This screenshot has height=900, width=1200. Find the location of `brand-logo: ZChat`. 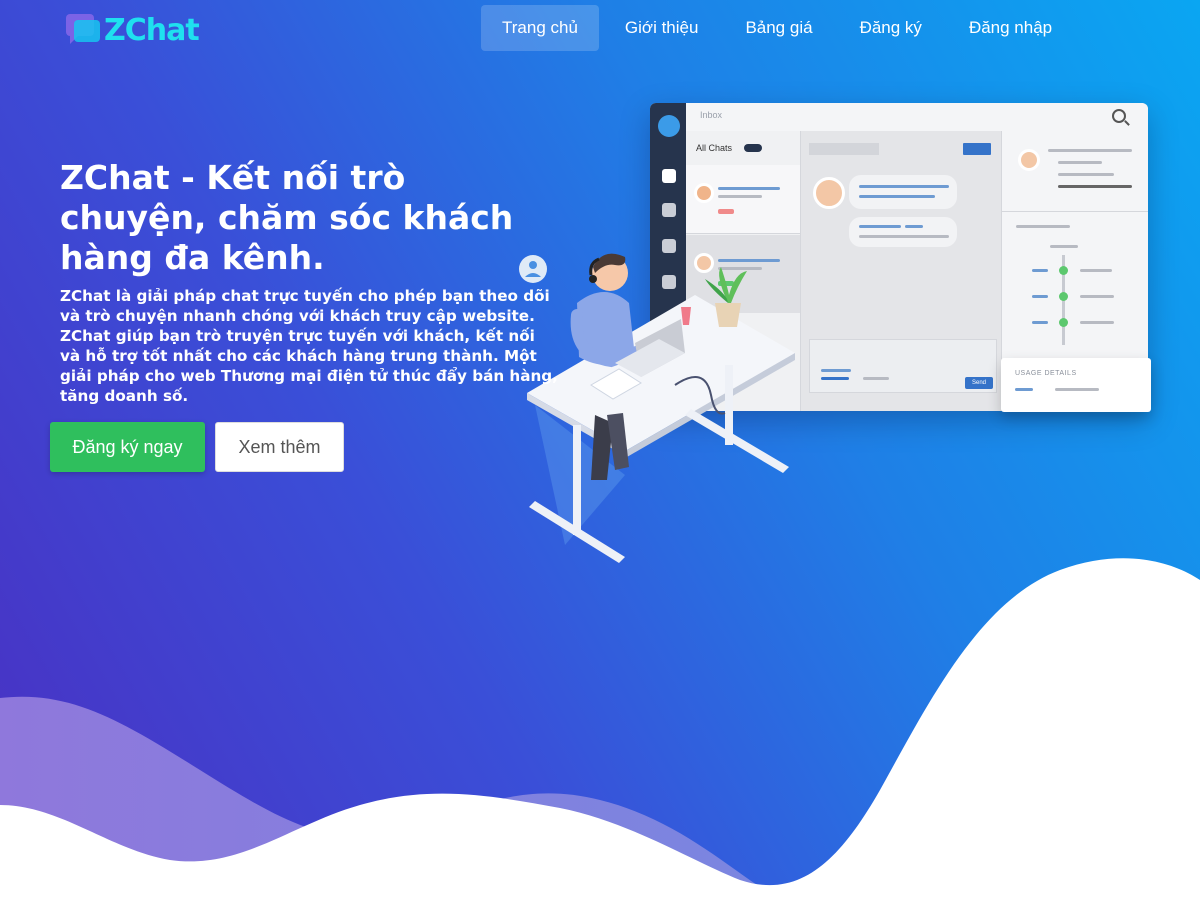

brand-logo: ZChat is located at coordinates (132, 30).